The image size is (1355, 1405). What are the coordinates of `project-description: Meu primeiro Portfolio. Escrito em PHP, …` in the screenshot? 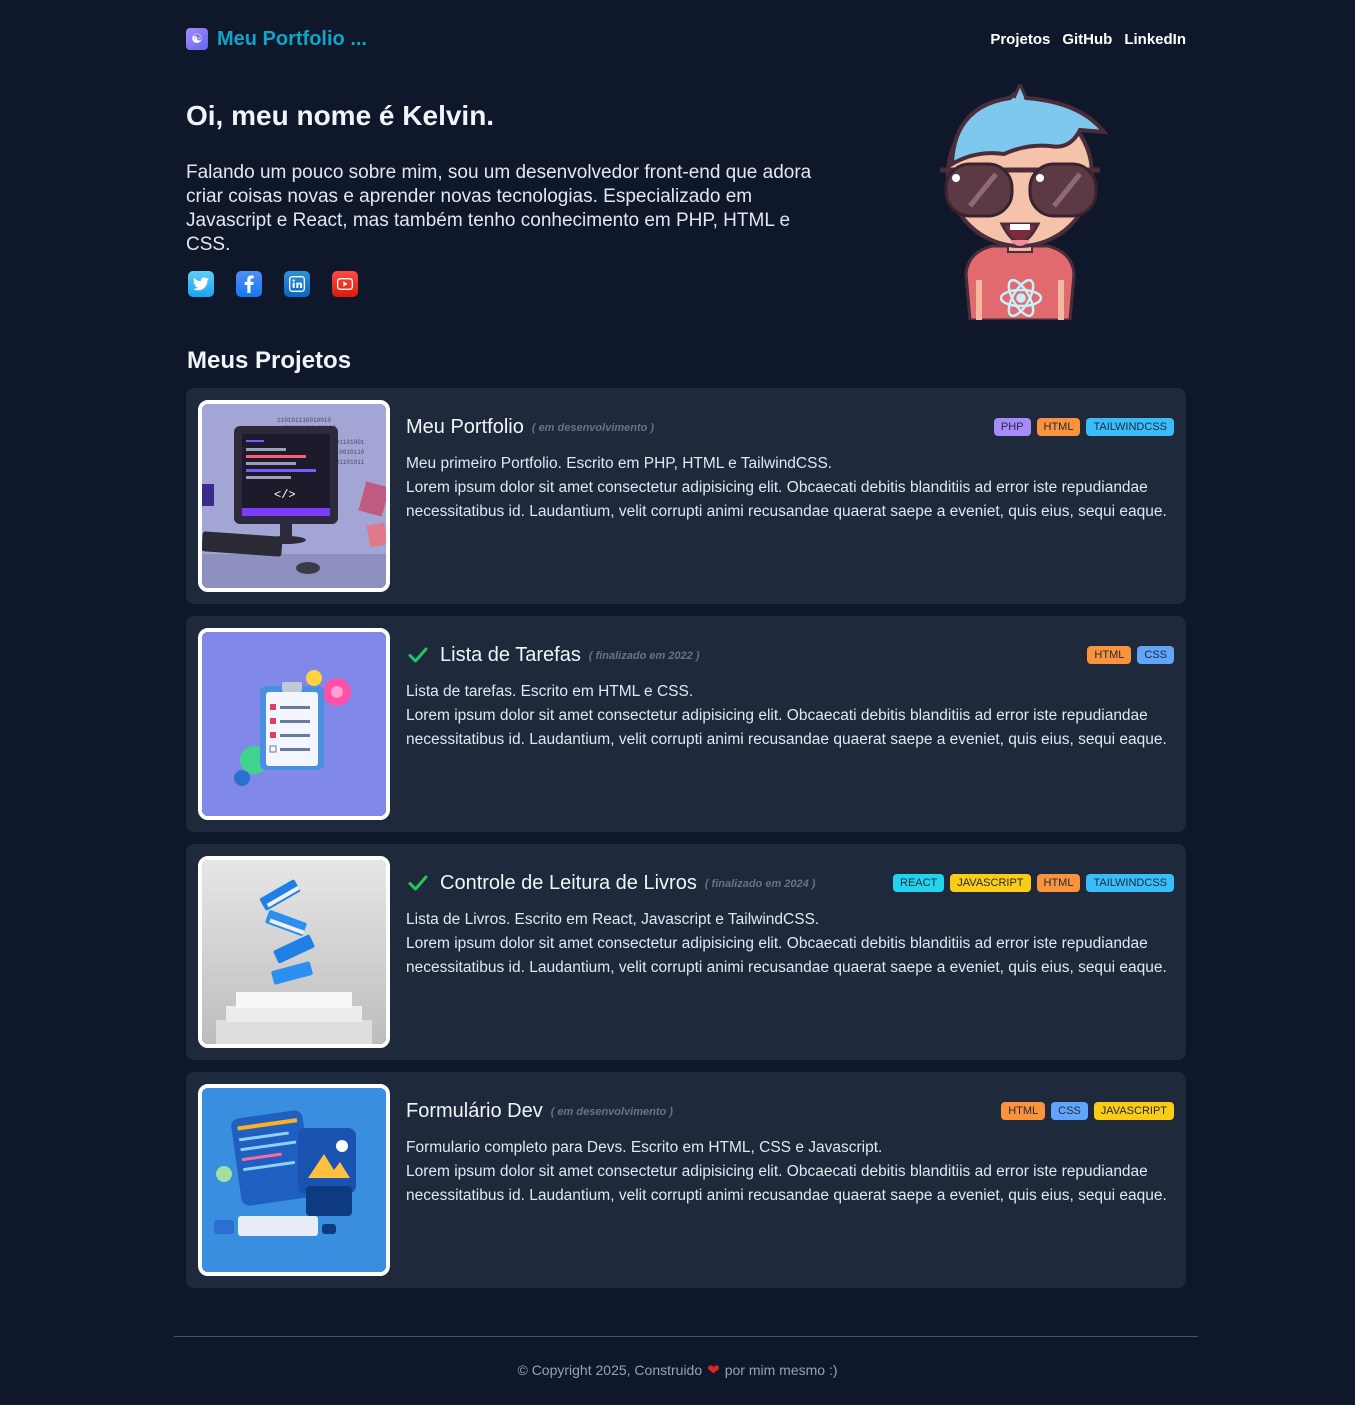 It's located at (786, 487).